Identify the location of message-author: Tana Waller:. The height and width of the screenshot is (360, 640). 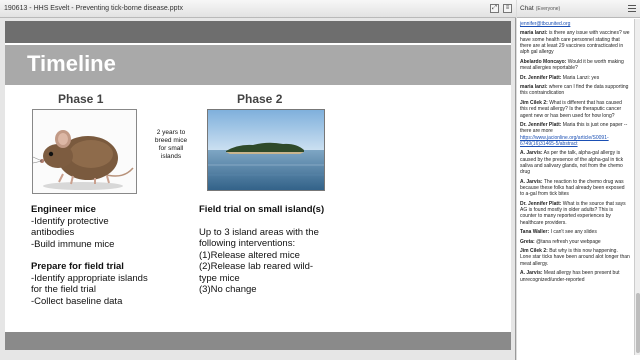
(535, 232).